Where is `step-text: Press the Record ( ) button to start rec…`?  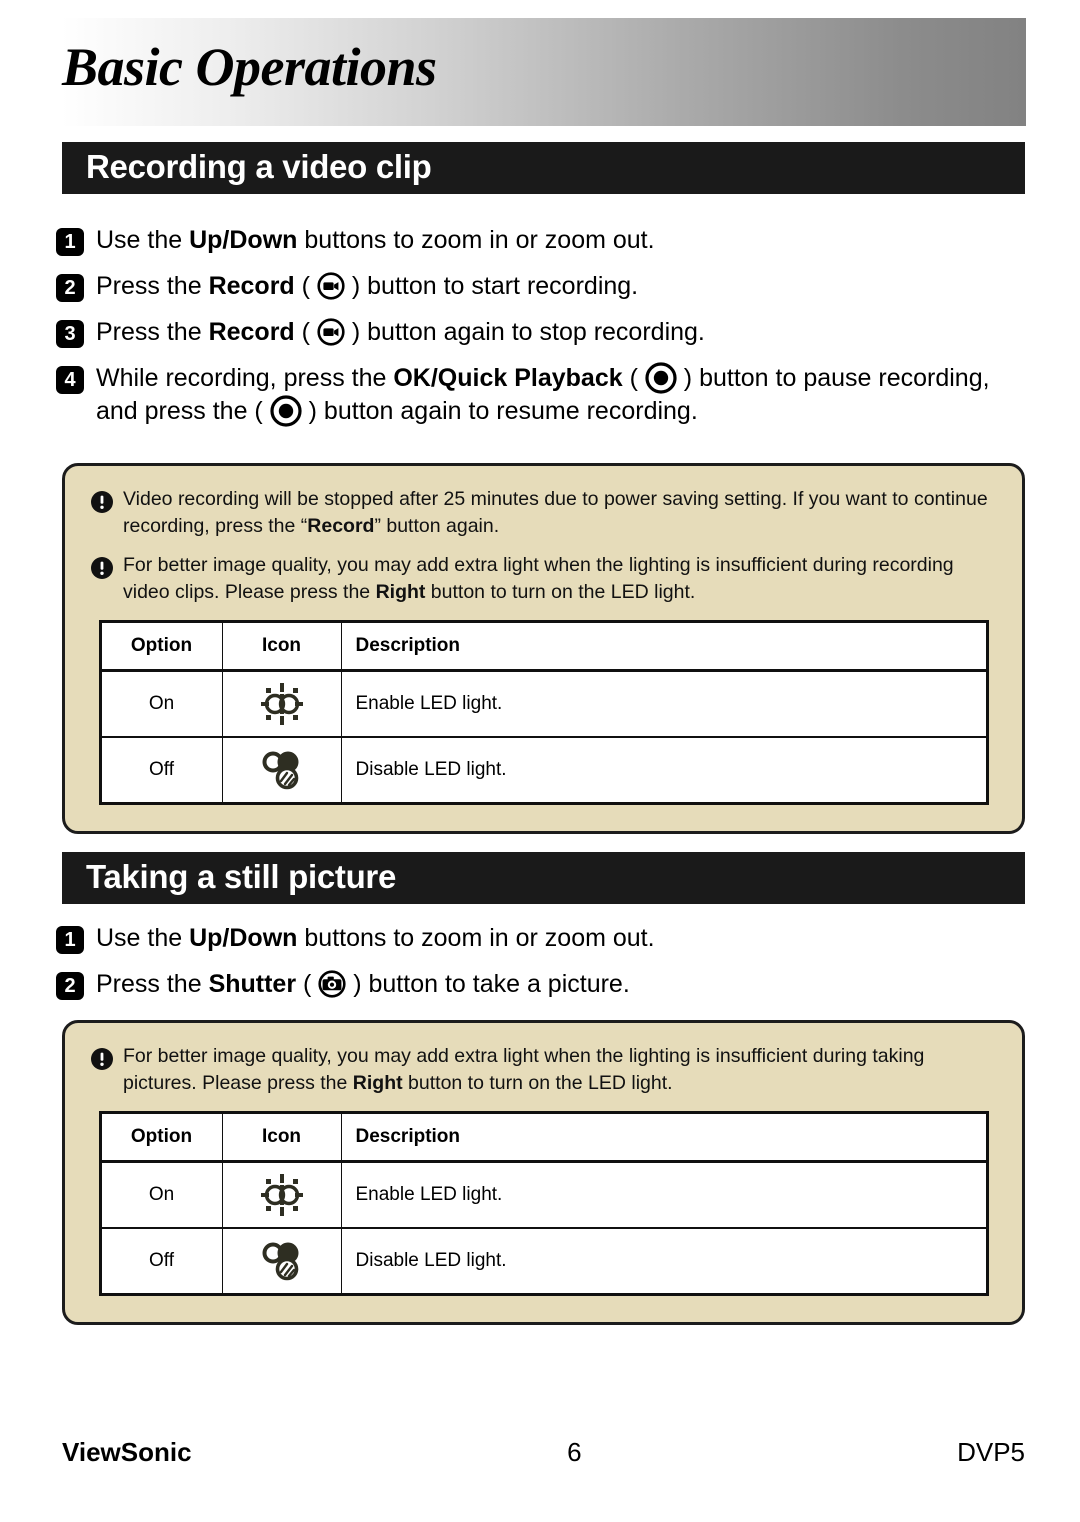 step-text: Press the Record ( ) button to start rec… is located at coordinates (367, 286).